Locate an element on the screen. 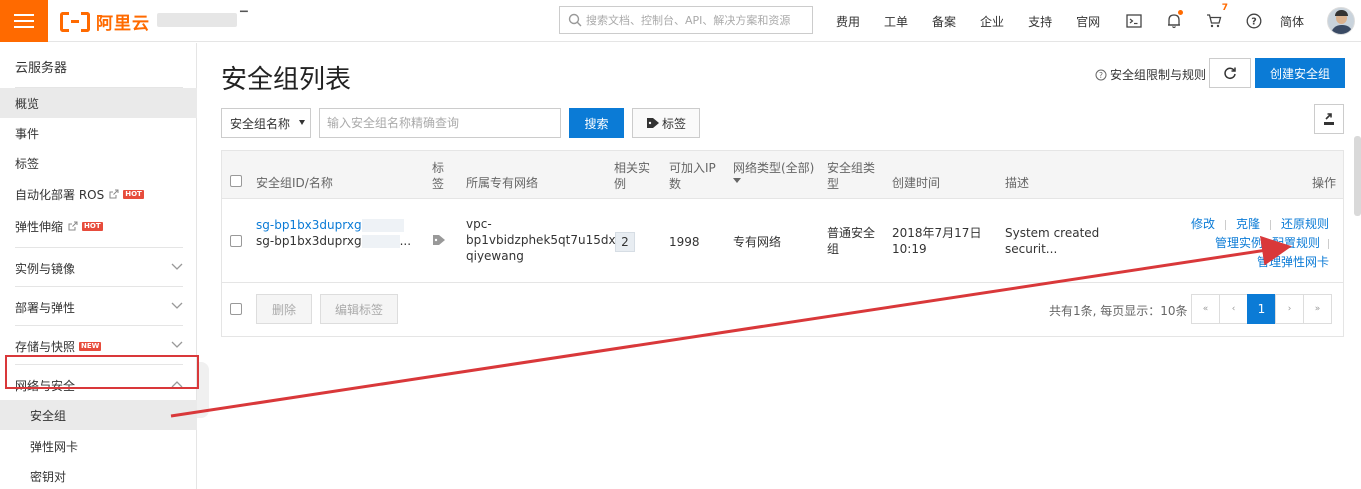  configure-rules-link: 配置规则 is located at coordinates (1296, 243).